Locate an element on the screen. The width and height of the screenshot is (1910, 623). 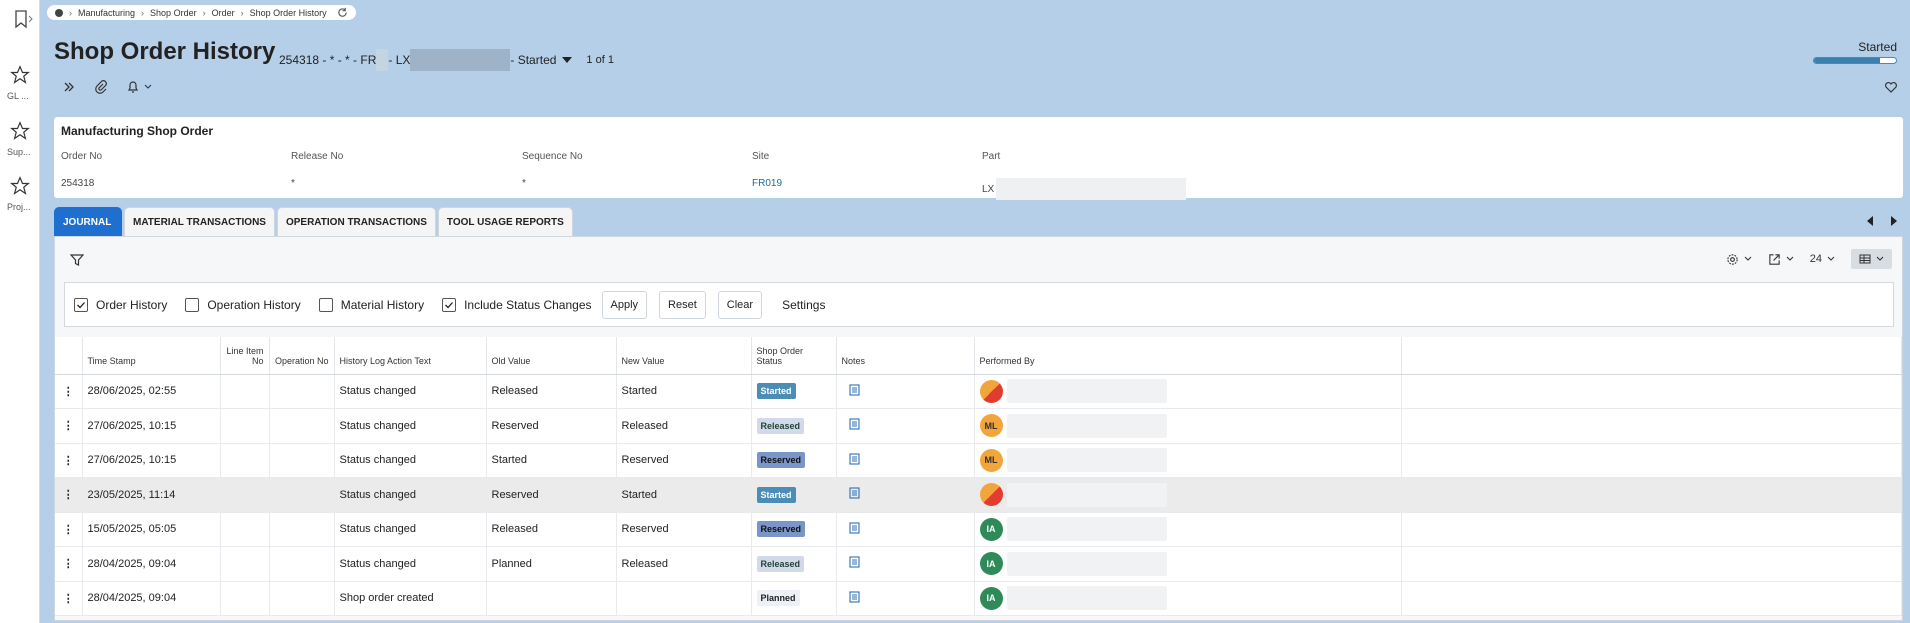
column-header: Shop Order Status is located at coordinates (794, 356).